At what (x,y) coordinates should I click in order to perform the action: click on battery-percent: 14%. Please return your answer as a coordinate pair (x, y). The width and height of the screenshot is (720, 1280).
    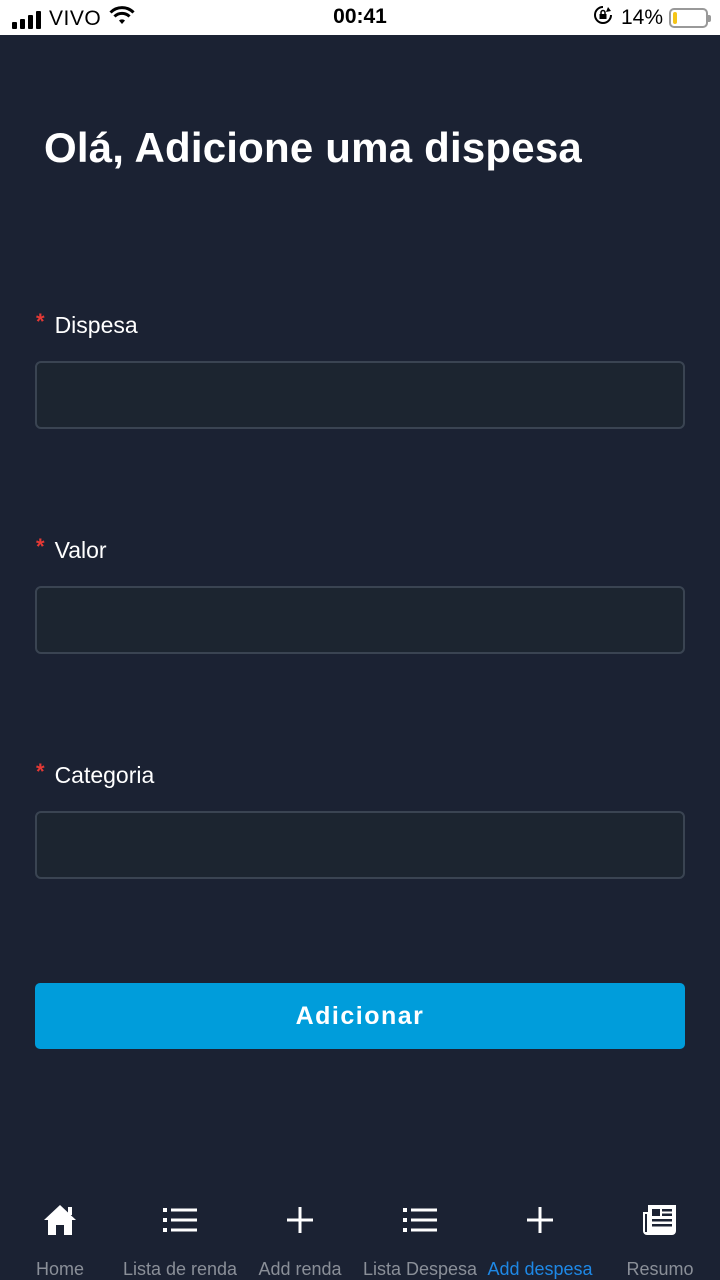
    Looking at the image, I should click on (641, 17).